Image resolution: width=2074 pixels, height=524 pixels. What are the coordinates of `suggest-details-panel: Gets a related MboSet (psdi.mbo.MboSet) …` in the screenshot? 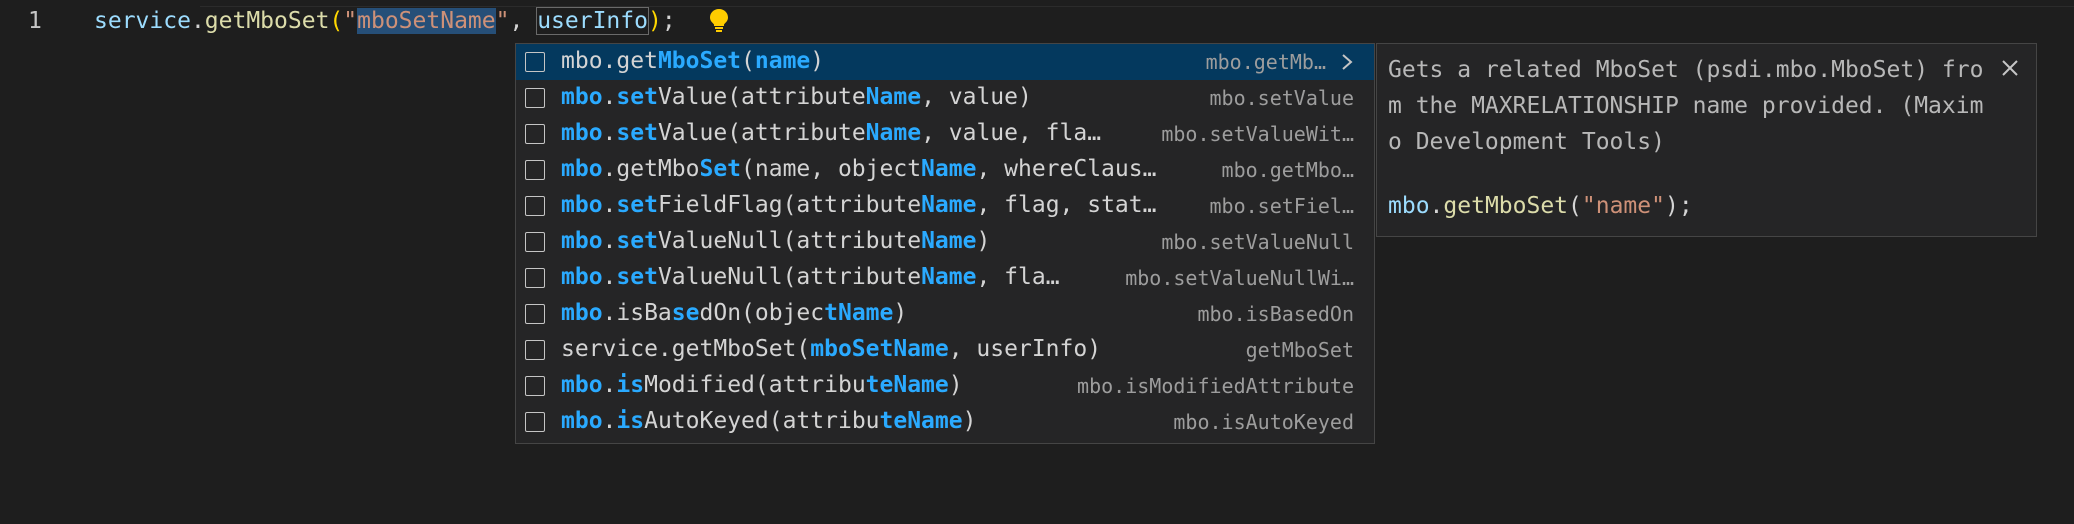 It's located at (1706, 140).